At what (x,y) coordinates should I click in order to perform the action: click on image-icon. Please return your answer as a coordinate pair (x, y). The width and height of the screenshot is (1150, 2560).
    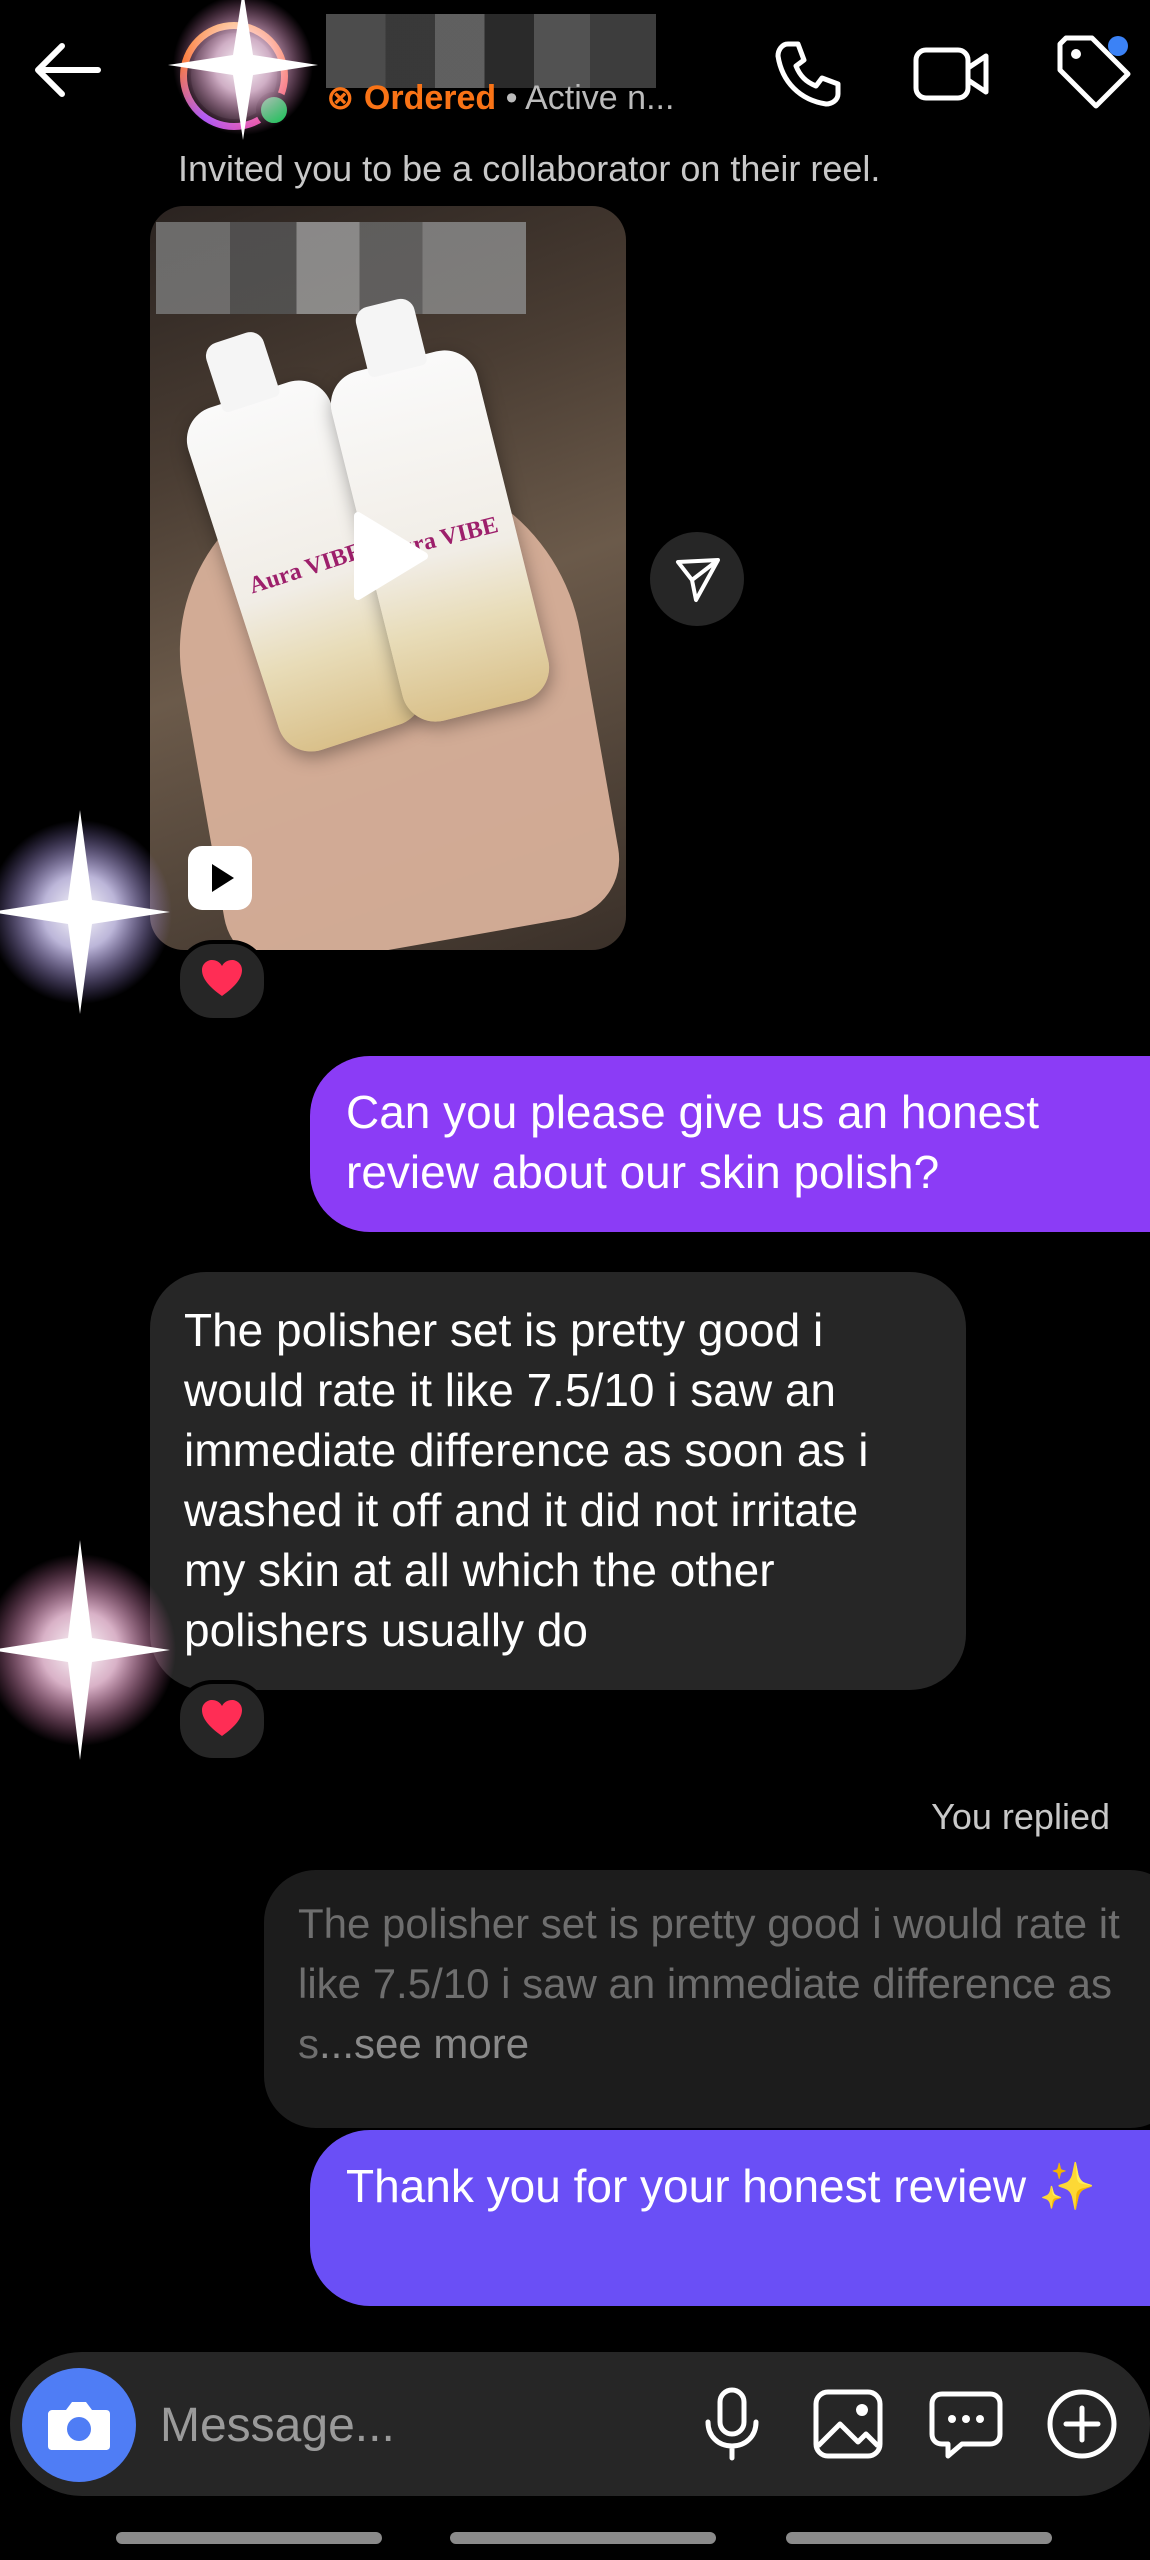
    Looking at the image, I should click on (848, 2424).